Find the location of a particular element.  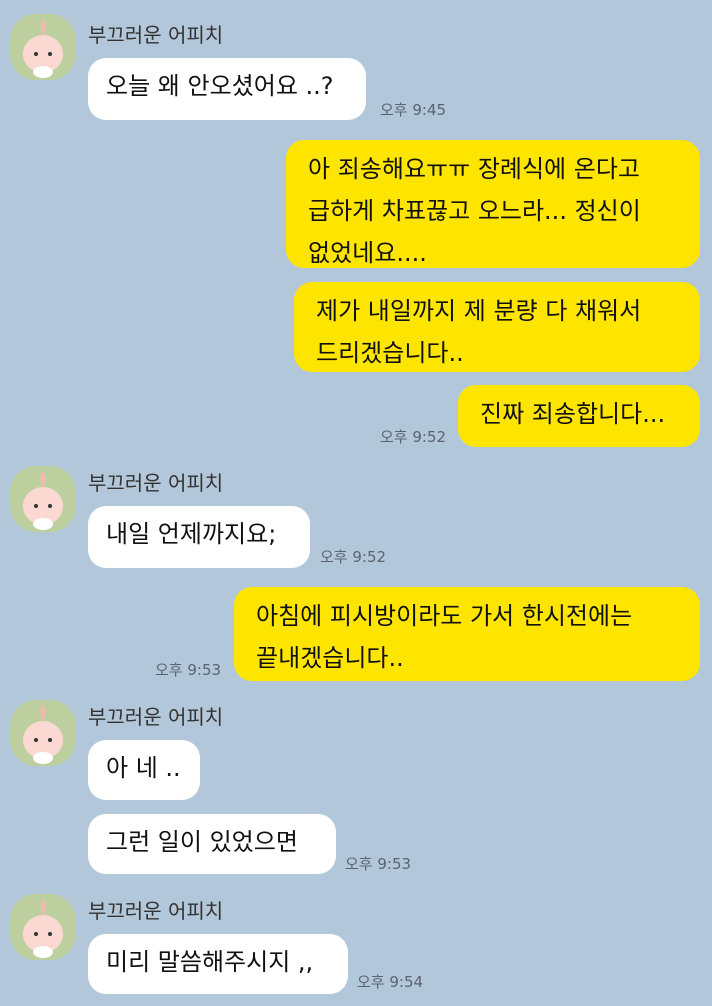

message-timestamp: 오후 9:45 is located at coordinates (413, 110).